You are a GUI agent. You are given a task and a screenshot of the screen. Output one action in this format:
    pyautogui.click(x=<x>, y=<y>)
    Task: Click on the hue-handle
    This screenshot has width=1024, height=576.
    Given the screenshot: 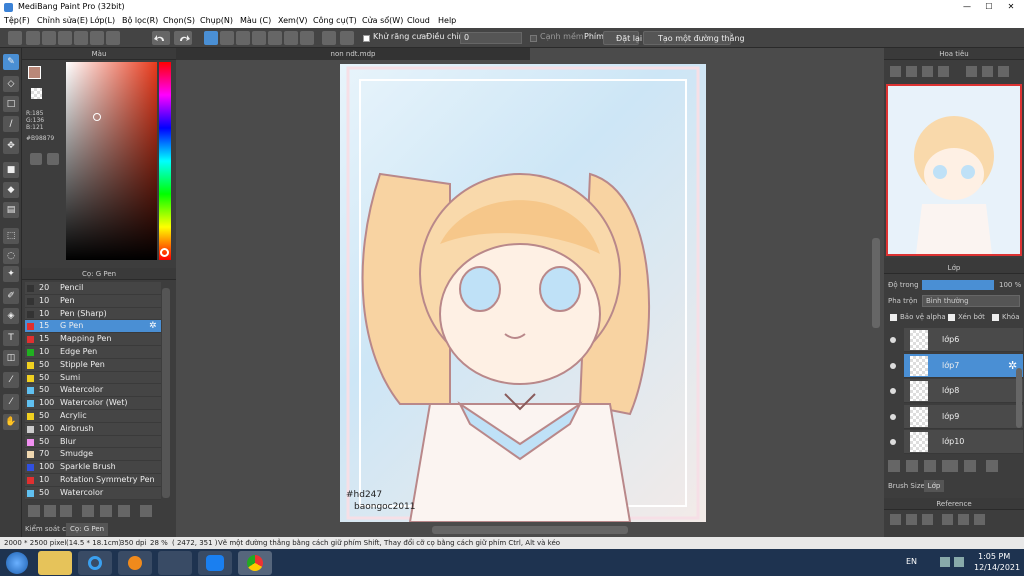 What is the action you would take?
    pyautogui.click(x=164, y=252)
    